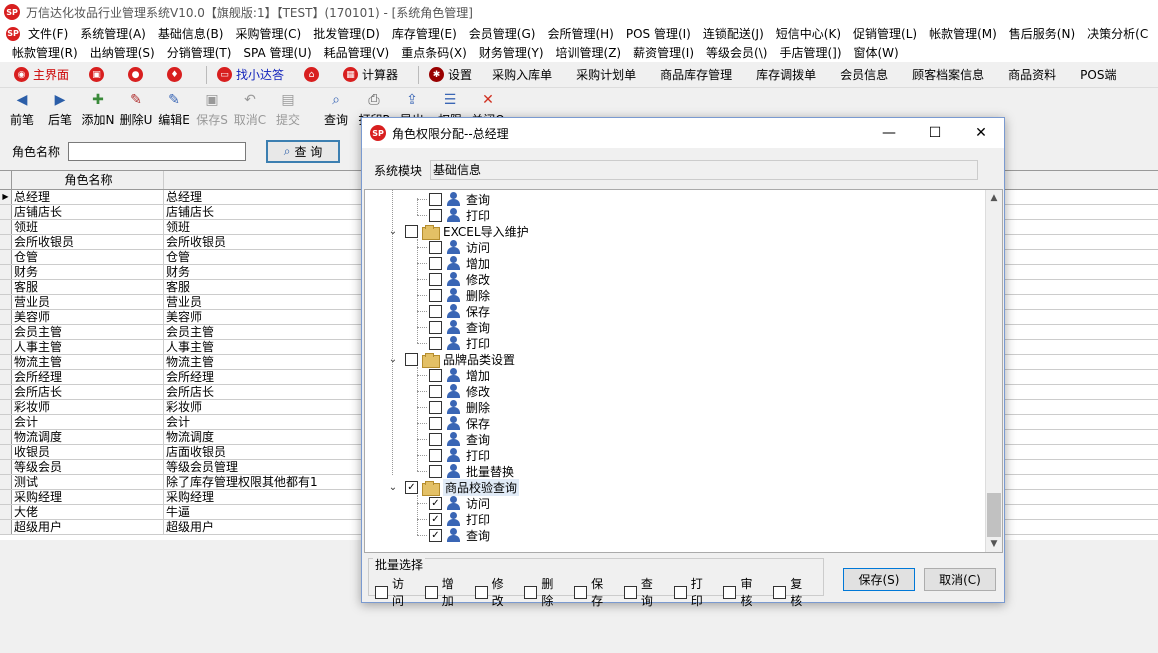 Image resolution: width=1158 pixels, height=653 pixels. Describe the element at coordinates (1032, 74) in the screenshot. I see `quick-link: 商品资料` at that location.